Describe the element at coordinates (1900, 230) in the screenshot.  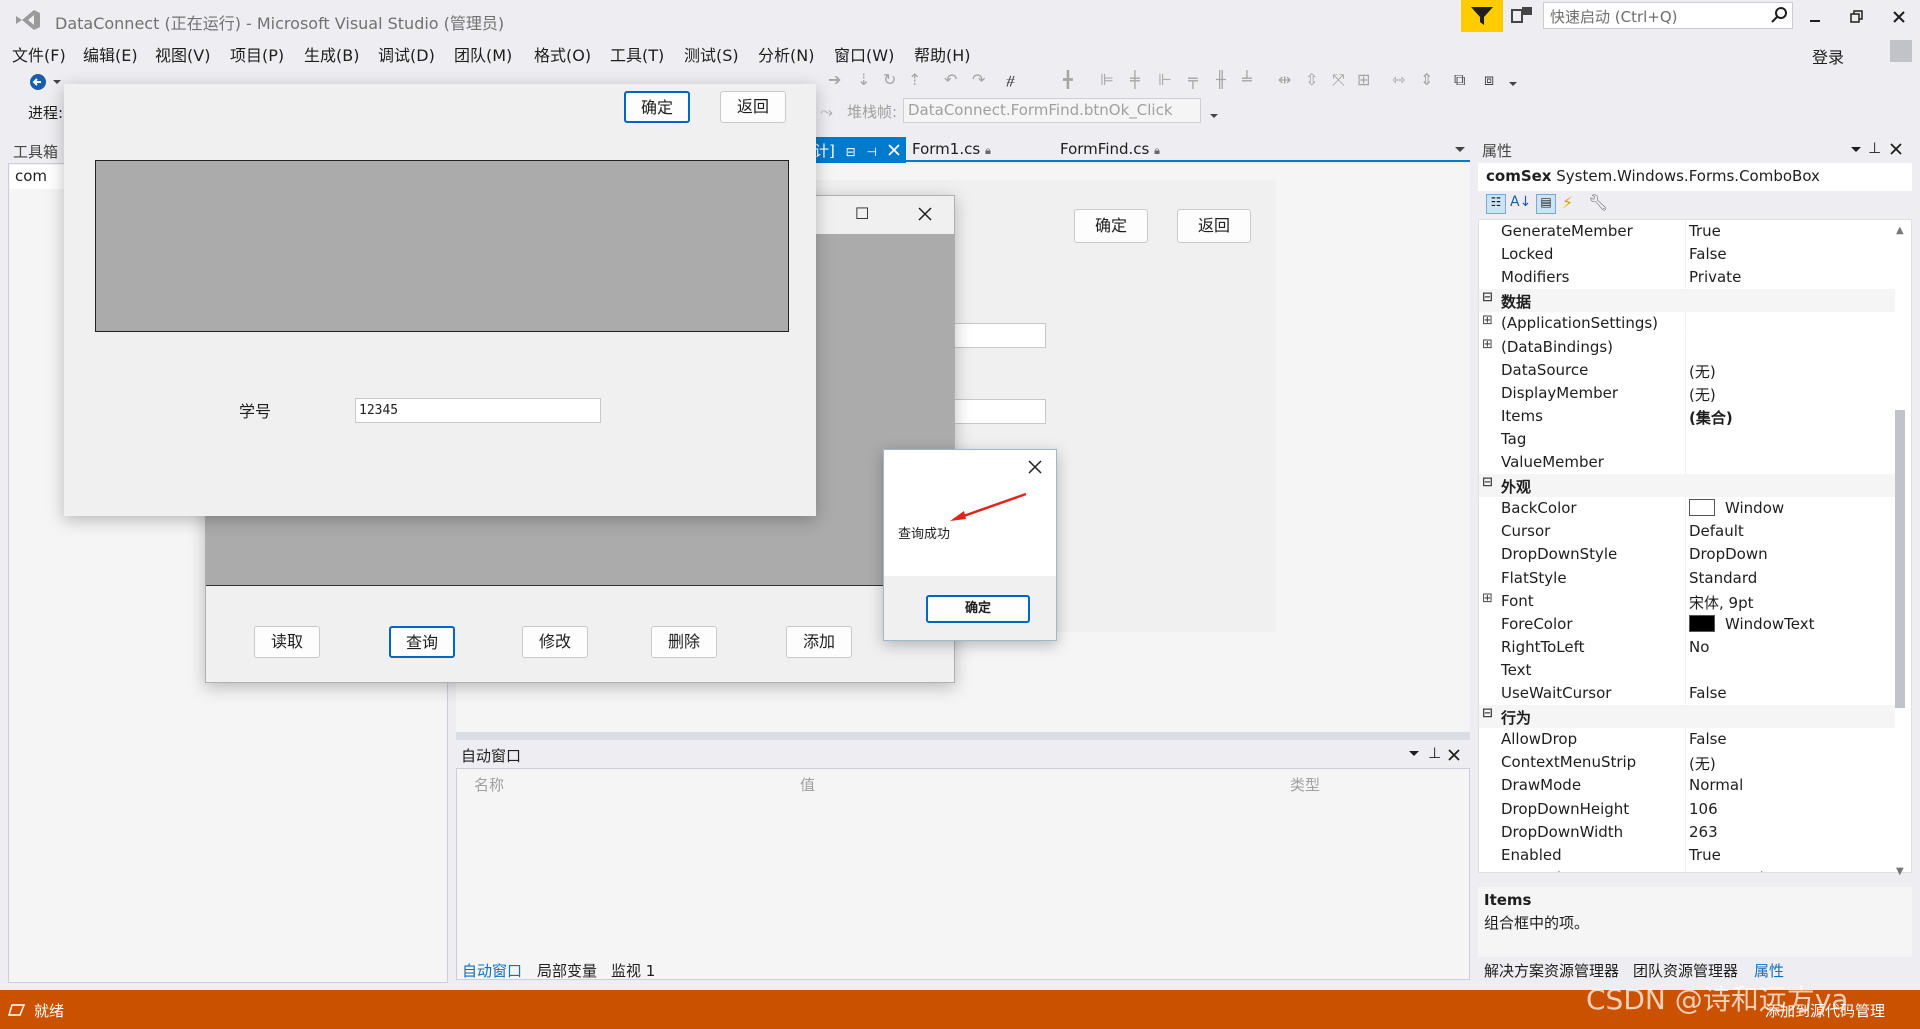
I see `scroll-up-icon: ▲` at that location.